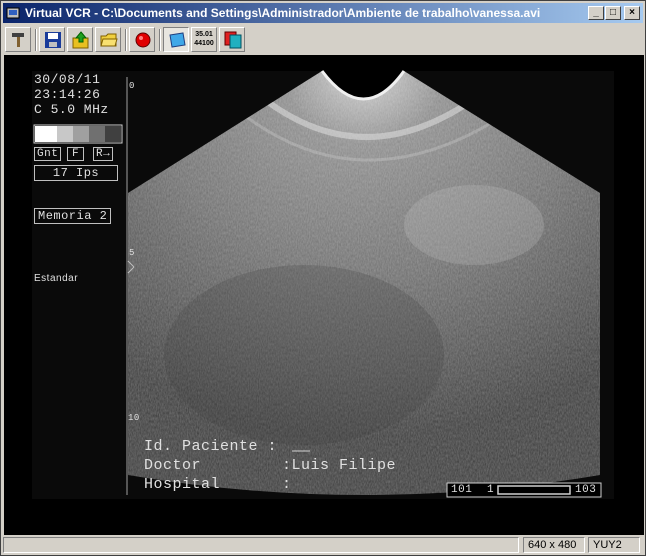 The width and height of the screenshot is (646, 556). Describe the element at coordinates (132, 253) in the screenshot. I see `depth-mark-5: 5` at that location.